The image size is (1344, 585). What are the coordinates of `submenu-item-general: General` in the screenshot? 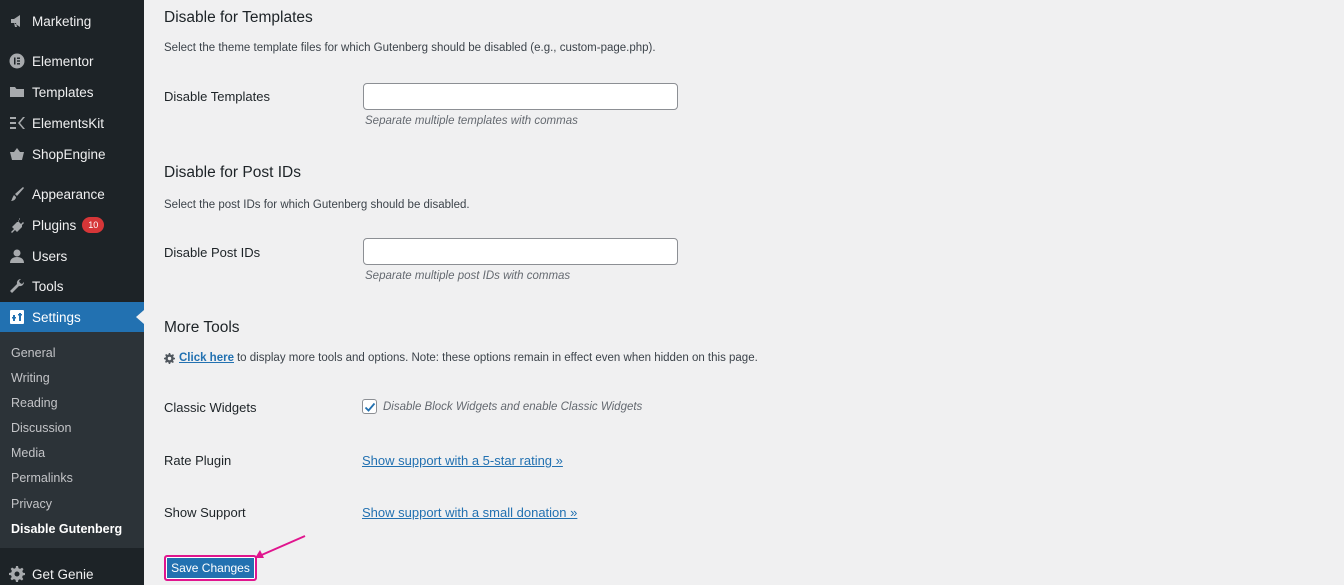 It's located at (33, 353).